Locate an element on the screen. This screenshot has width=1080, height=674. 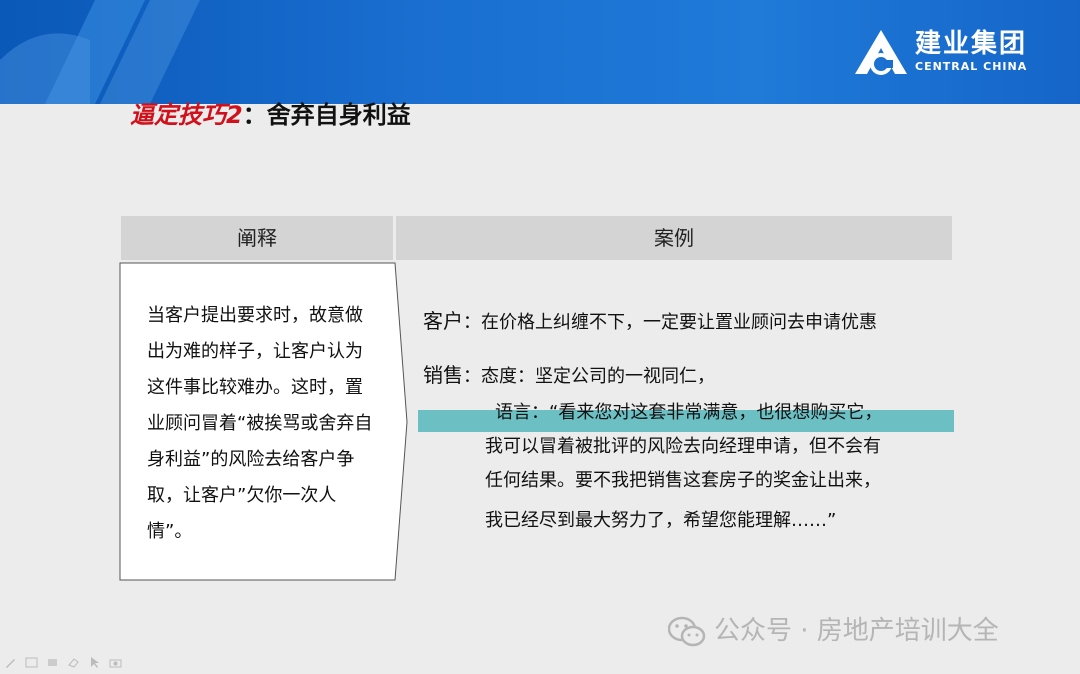
speech-line-3: 任何结果。要不我把销售这套房子的奖金让出来， is located at coordinates (683, 480).